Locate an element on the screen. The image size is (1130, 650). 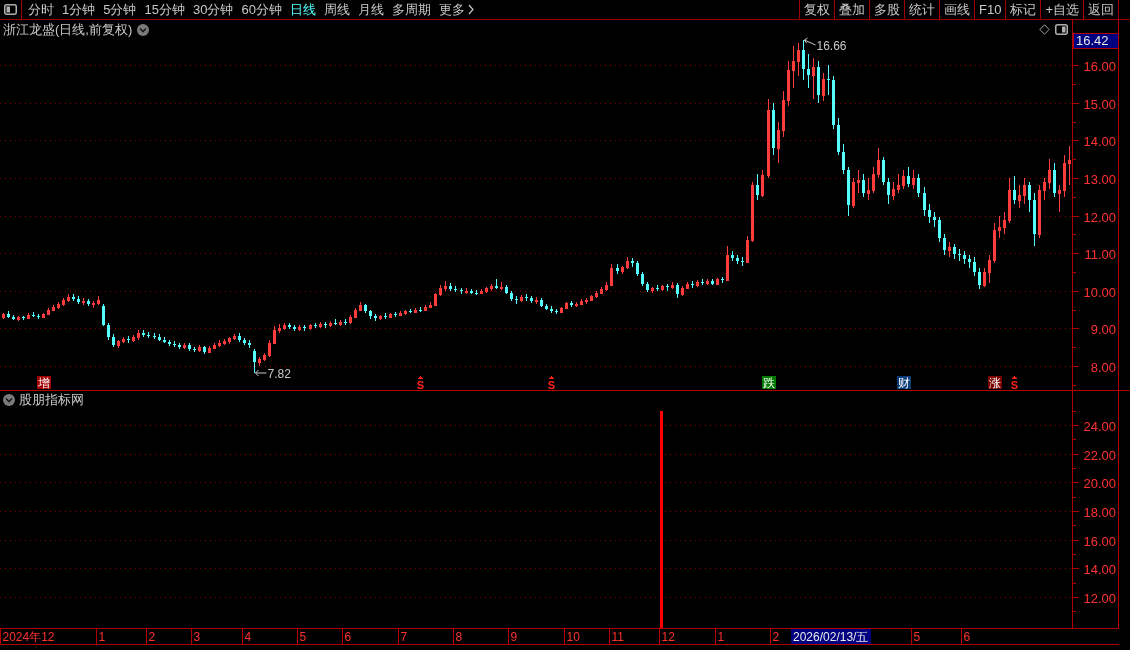
event-badge: 增 is located at coordinates (43, 383).